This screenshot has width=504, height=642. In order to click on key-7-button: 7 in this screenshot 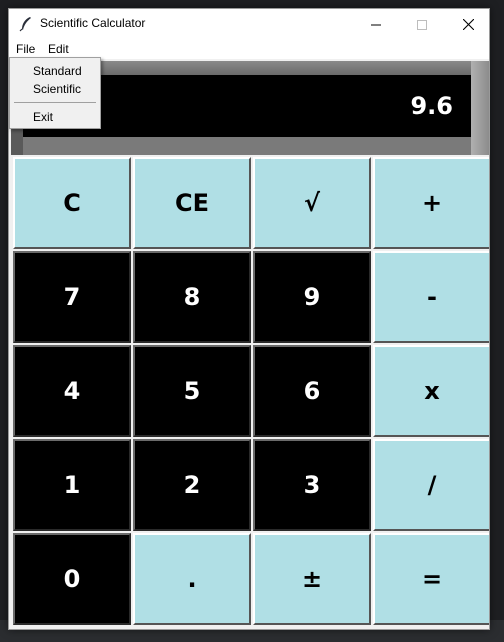, I will do `click(72, 297)`.